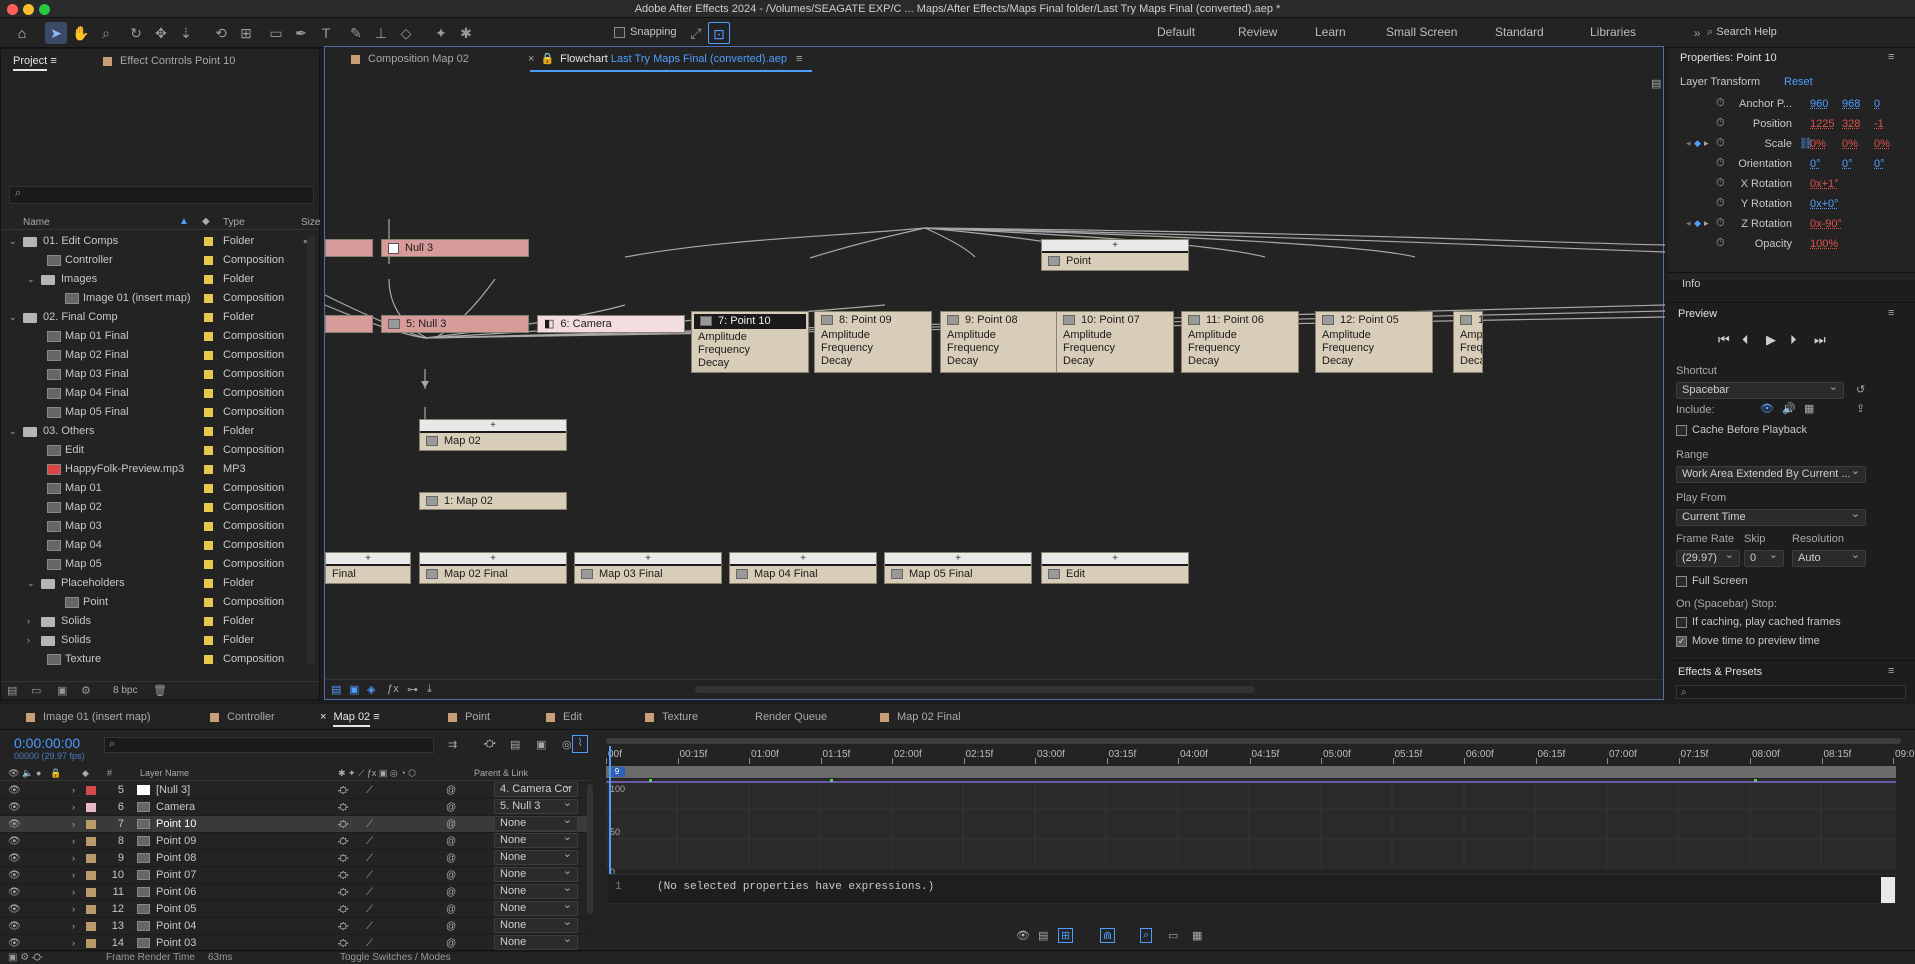 This screenshot has width=1915, height=964. I want to click on selection-tool-icon: ➤, so click(56, 33).